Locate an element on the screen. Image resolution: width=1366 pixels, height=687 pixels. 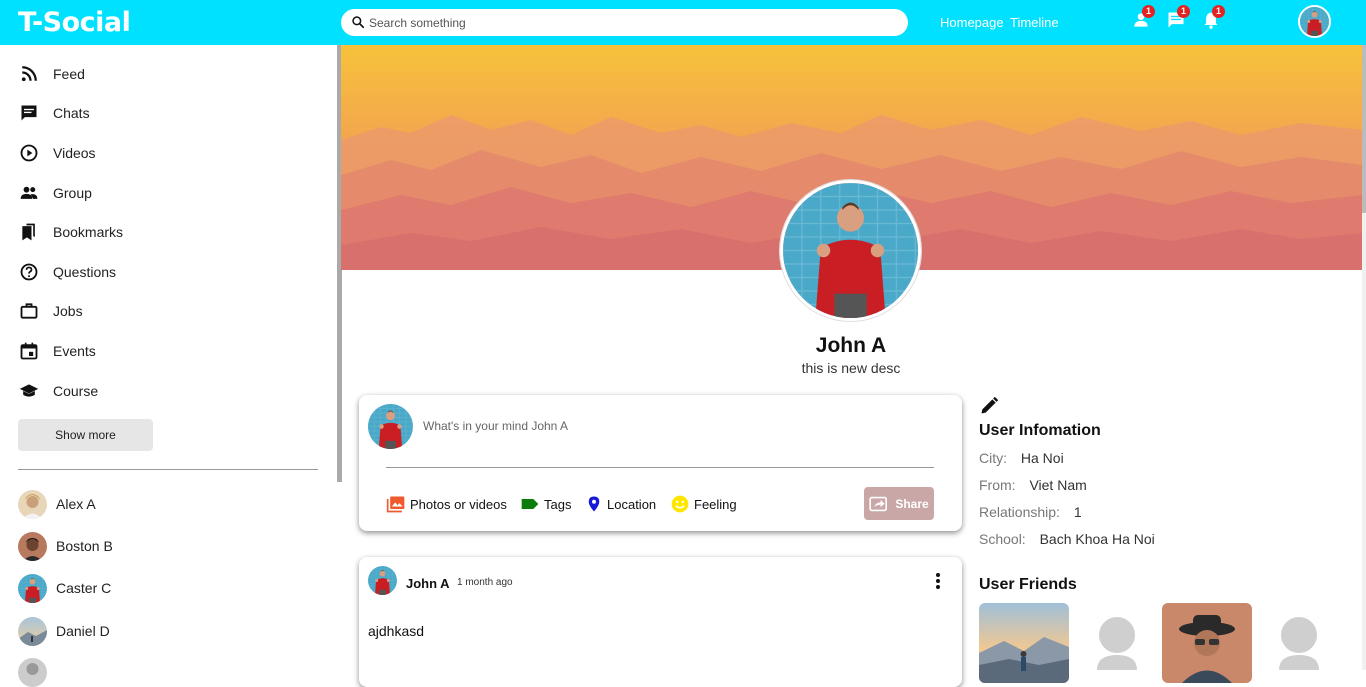
messages-badge: 1 is located at coordinates (1183, 11).